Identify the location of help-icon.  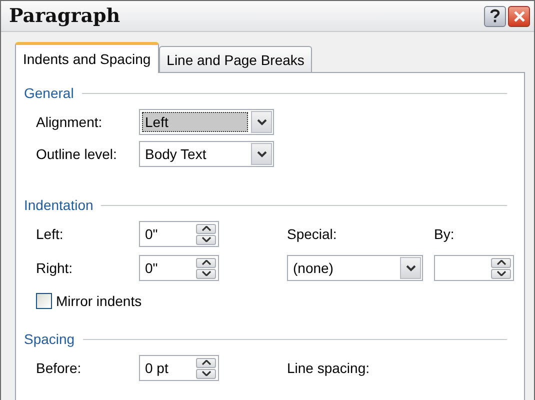
(495, 16).